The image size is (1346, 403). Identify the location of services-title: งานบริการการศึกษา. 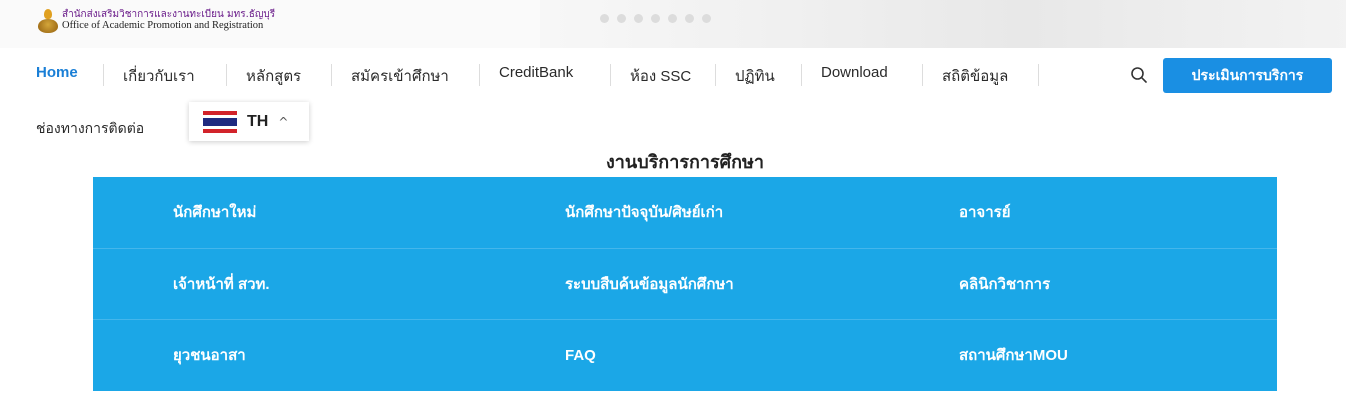
(685, 162).